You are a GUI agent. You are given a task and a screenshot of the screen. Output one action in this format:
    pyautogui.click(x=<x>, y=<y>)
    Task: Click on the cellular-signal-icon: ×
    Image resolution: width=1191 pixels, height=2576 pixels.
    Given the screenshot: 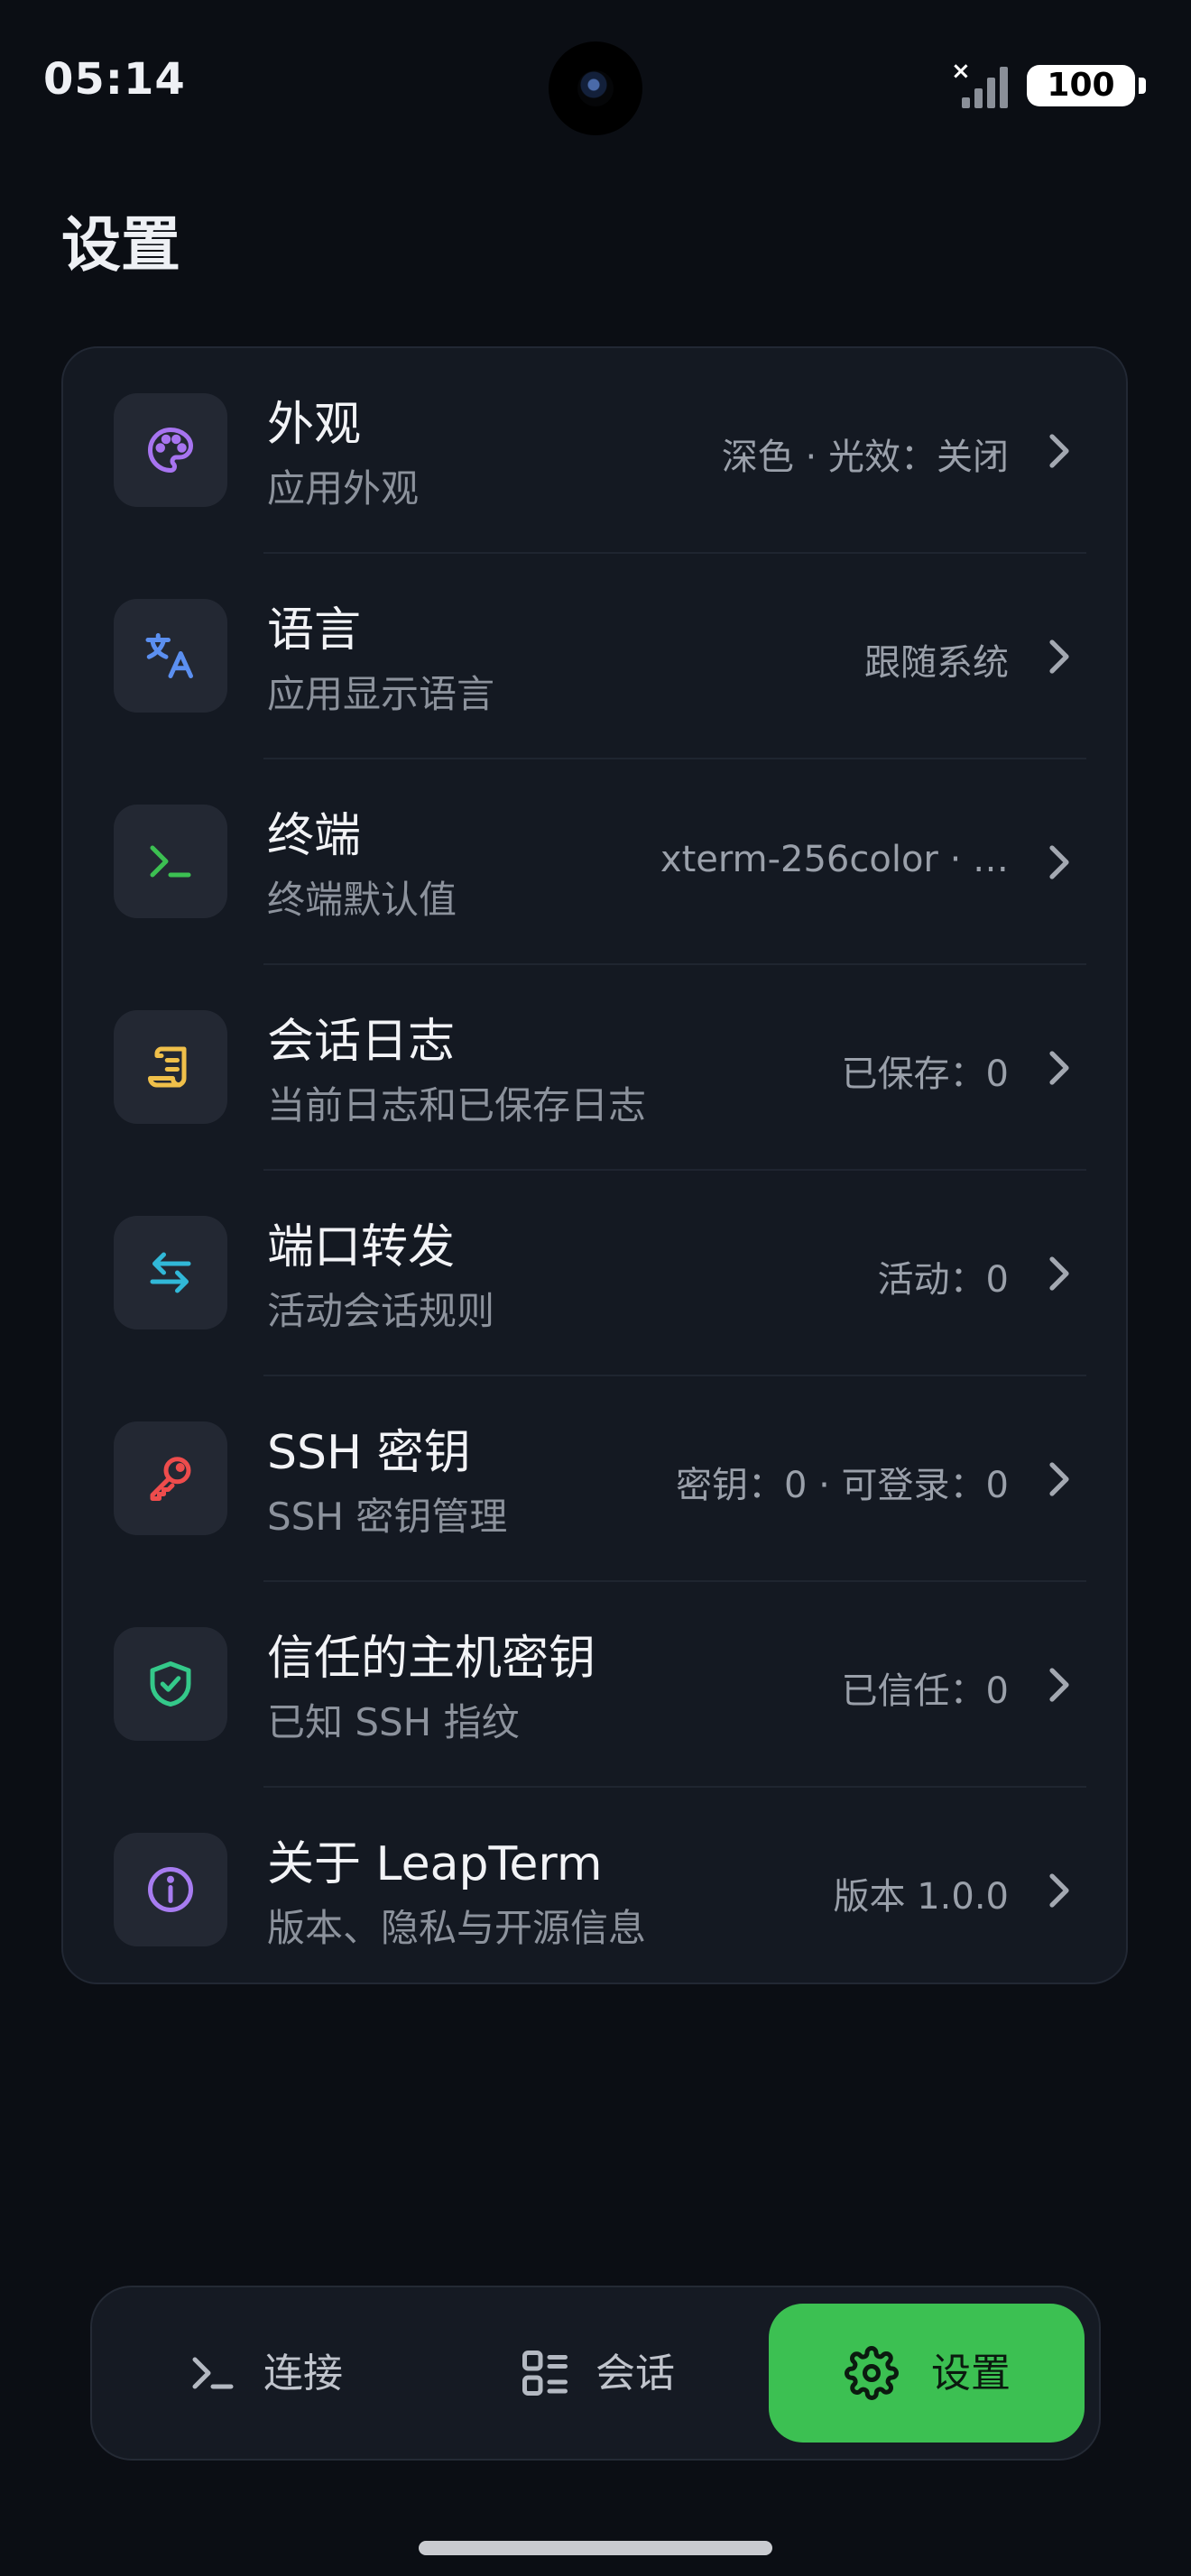 What is the action you would take?
    pyautogui.click(x=981, y=83)
    